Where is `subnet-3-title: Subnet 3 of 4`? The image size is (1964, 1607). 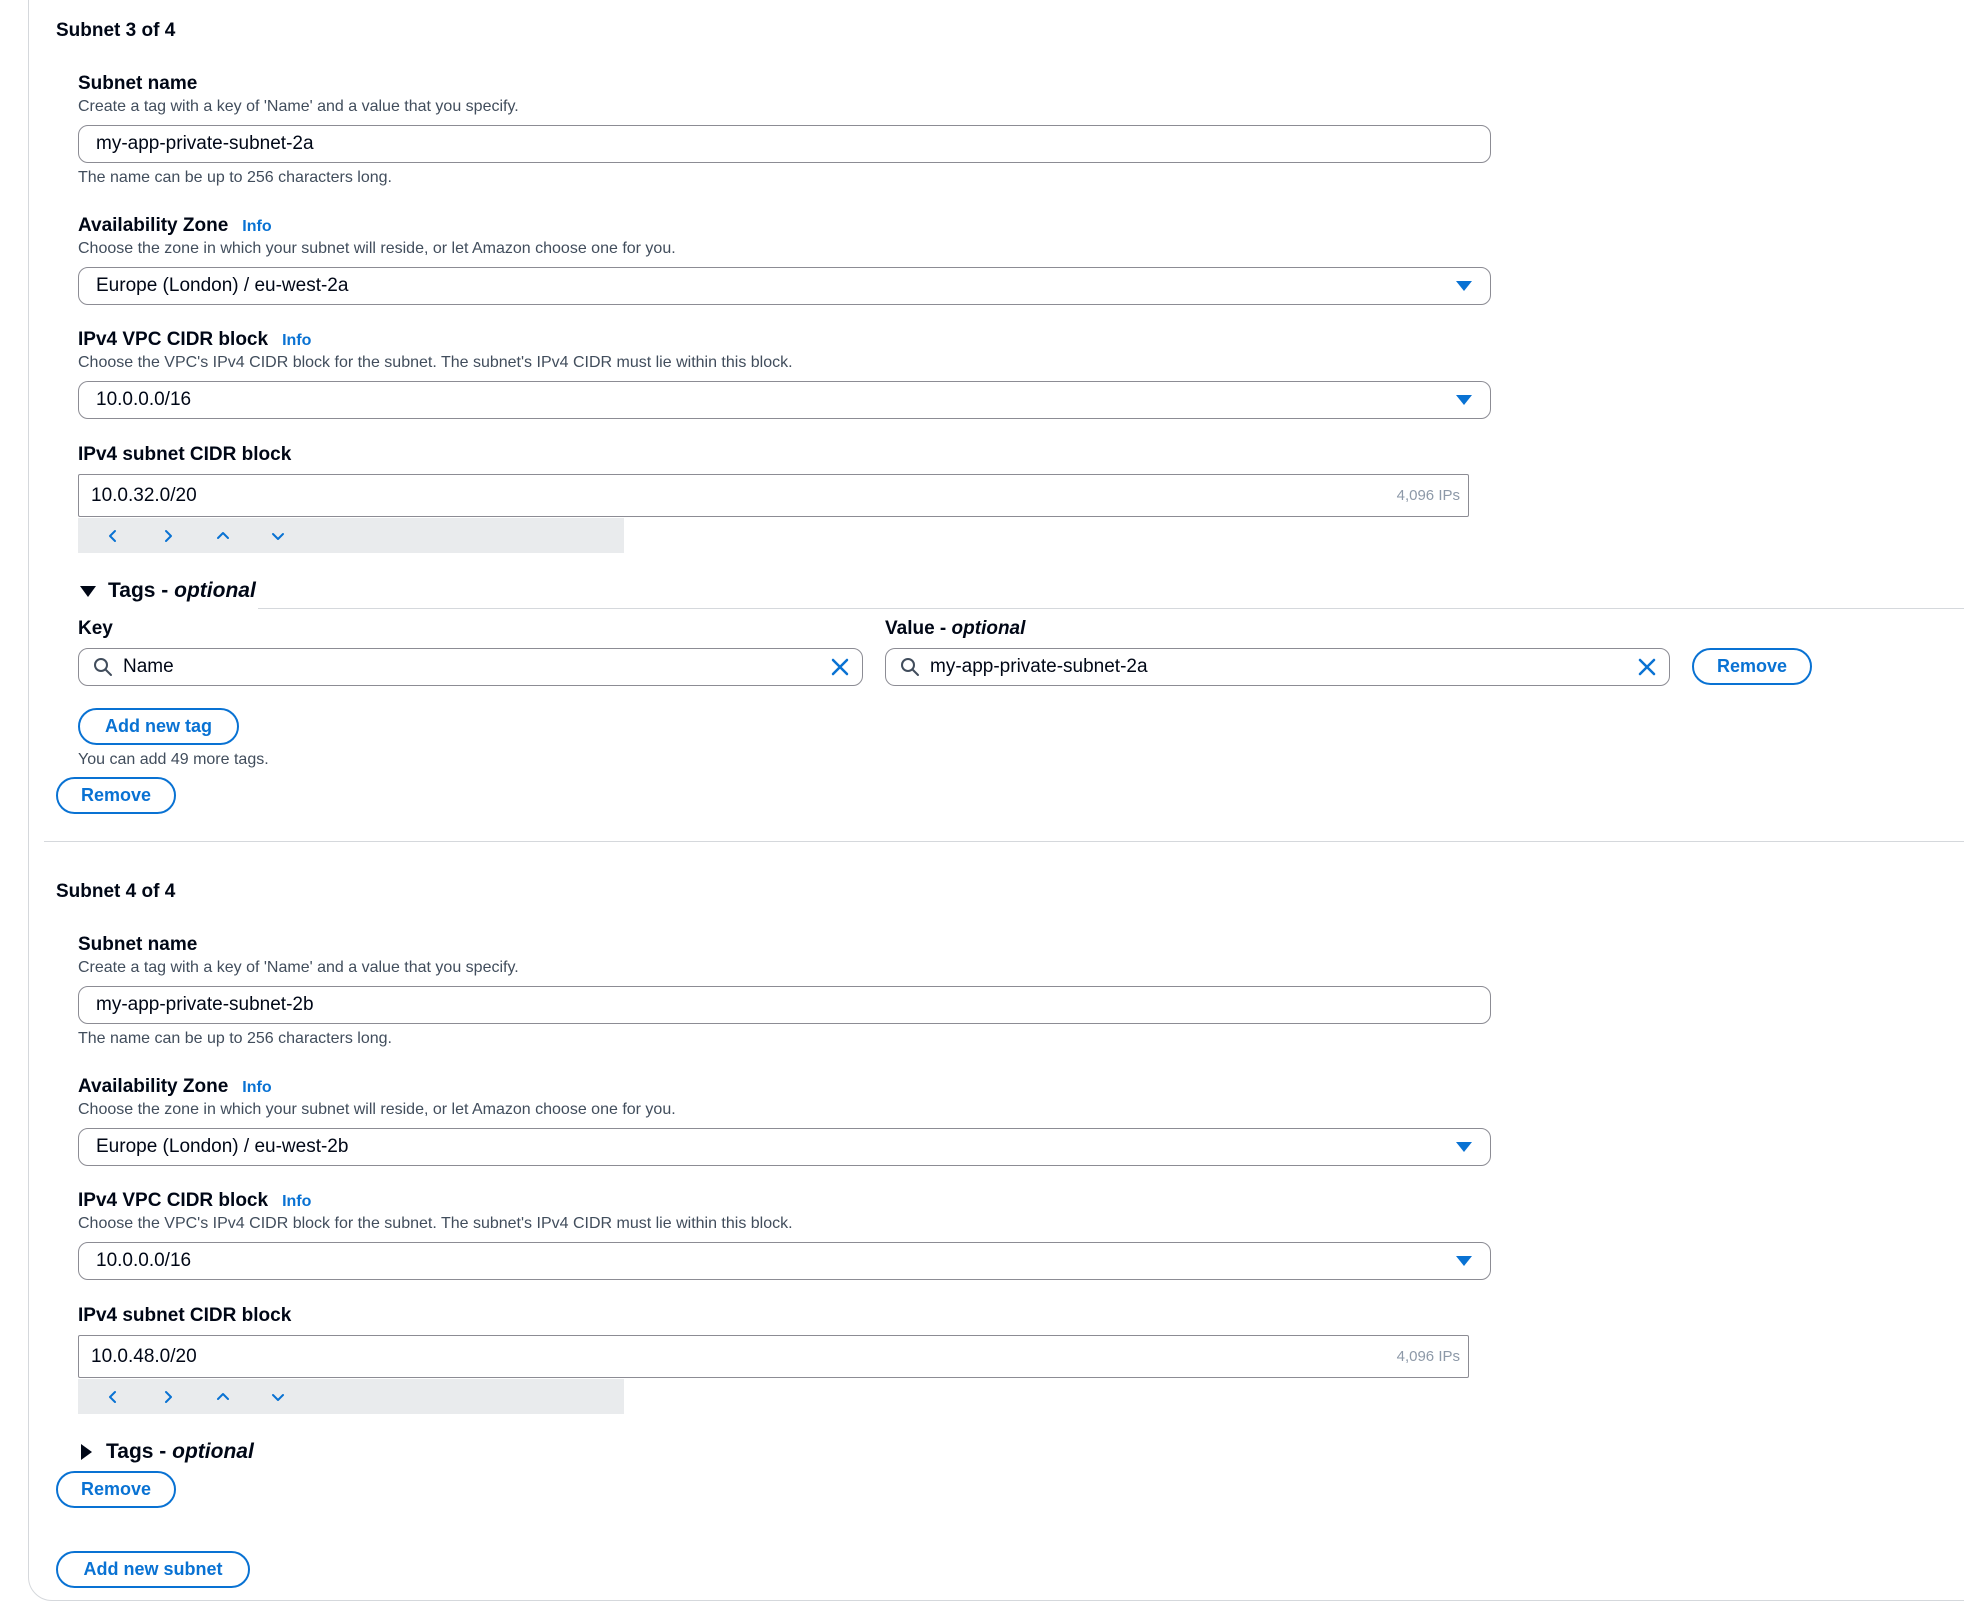 subnet-3-title: Subnet 3 of 4 is located at coordinates (116, 30).